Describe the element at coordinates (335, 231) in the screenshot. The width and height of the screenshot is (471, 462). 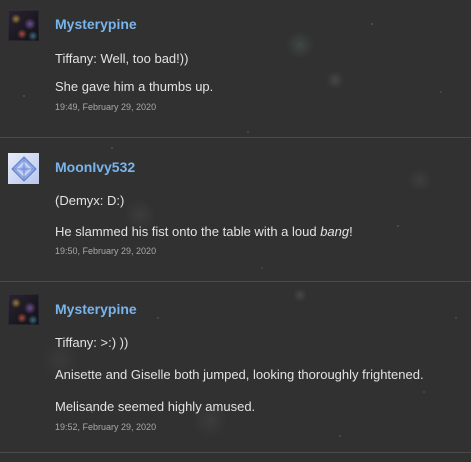
I see `emphasis-text: bang` at that location.